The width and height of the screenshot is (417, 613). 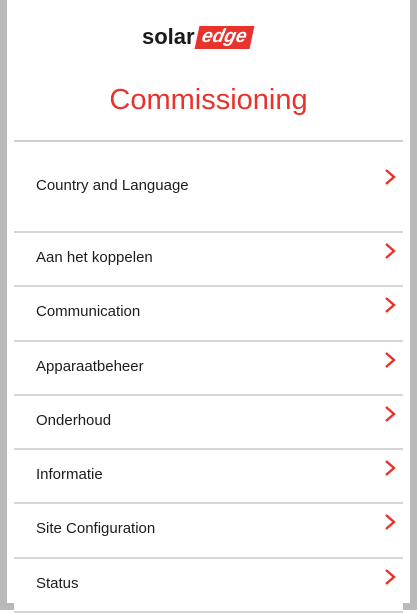 I want to click on menu-item-onderhoud: Onderhoud, so click(x=208, y=423).